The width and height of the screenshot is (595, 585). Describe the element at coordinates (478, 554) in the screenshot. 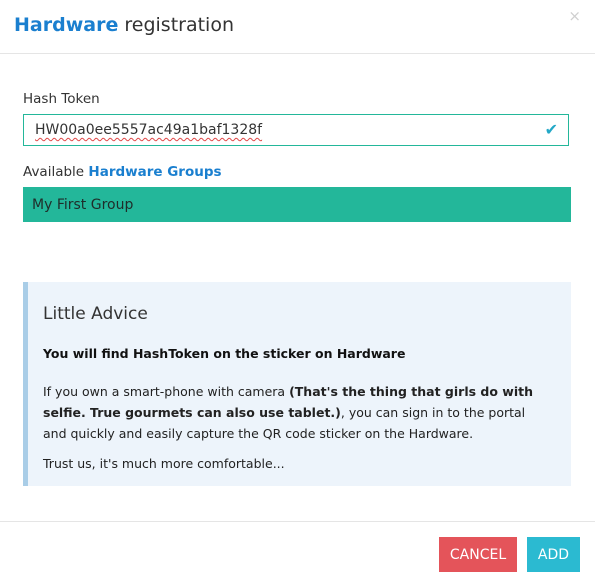

I see `cancel-button: CANCEL` at that location.